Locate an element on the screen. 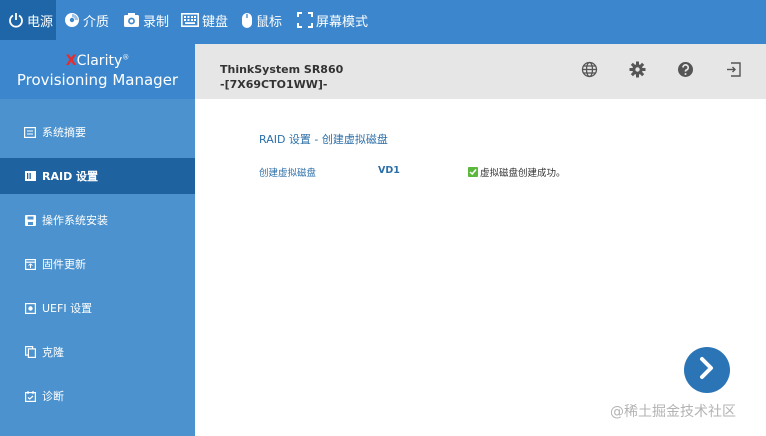 This screenshot has width=766, height=436. breadcrumb: RAID 设置 - 创建虚拟磁盘 is located at coordinates (323, 139).